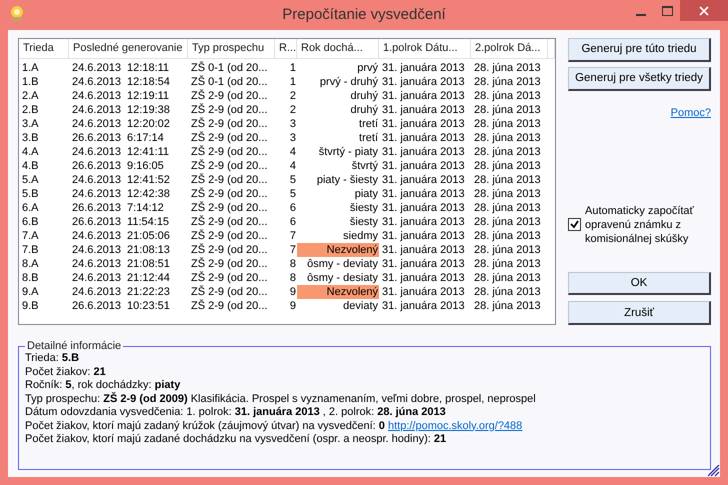 The image size is (728, 485). I want to click on help-url-link: http://pomoc.skoly.org/?488, so click(455, 426).